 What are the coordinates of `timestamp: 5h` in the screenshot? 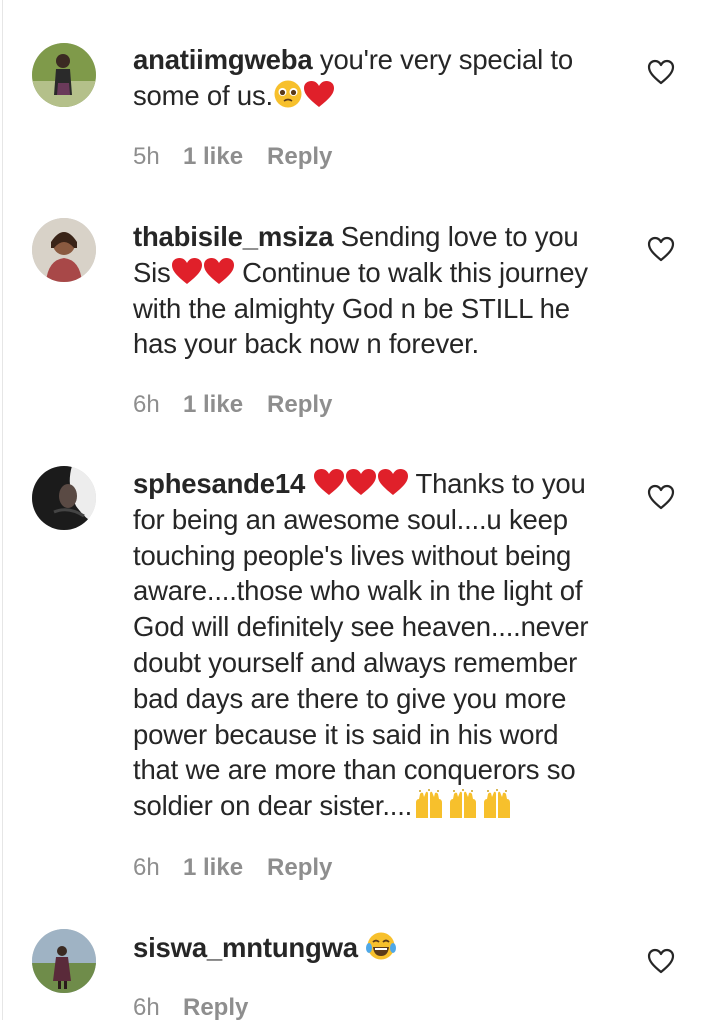 It's located at (146, 156).